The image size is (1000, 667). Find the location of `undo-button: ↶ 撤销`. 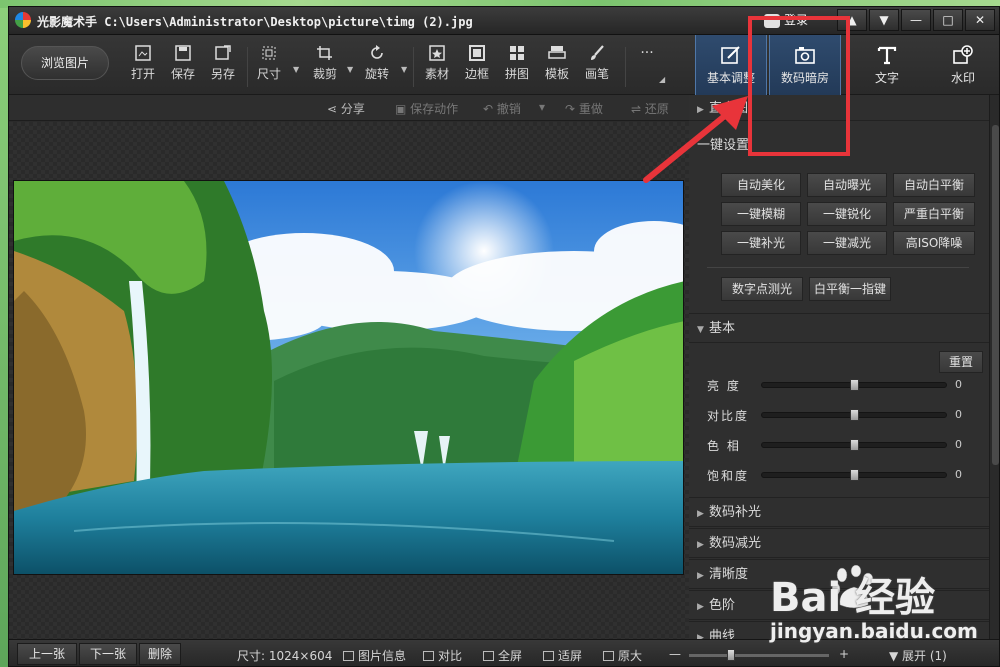

undo-button: ↶ 撤销 is located at coordinates (502, 108).